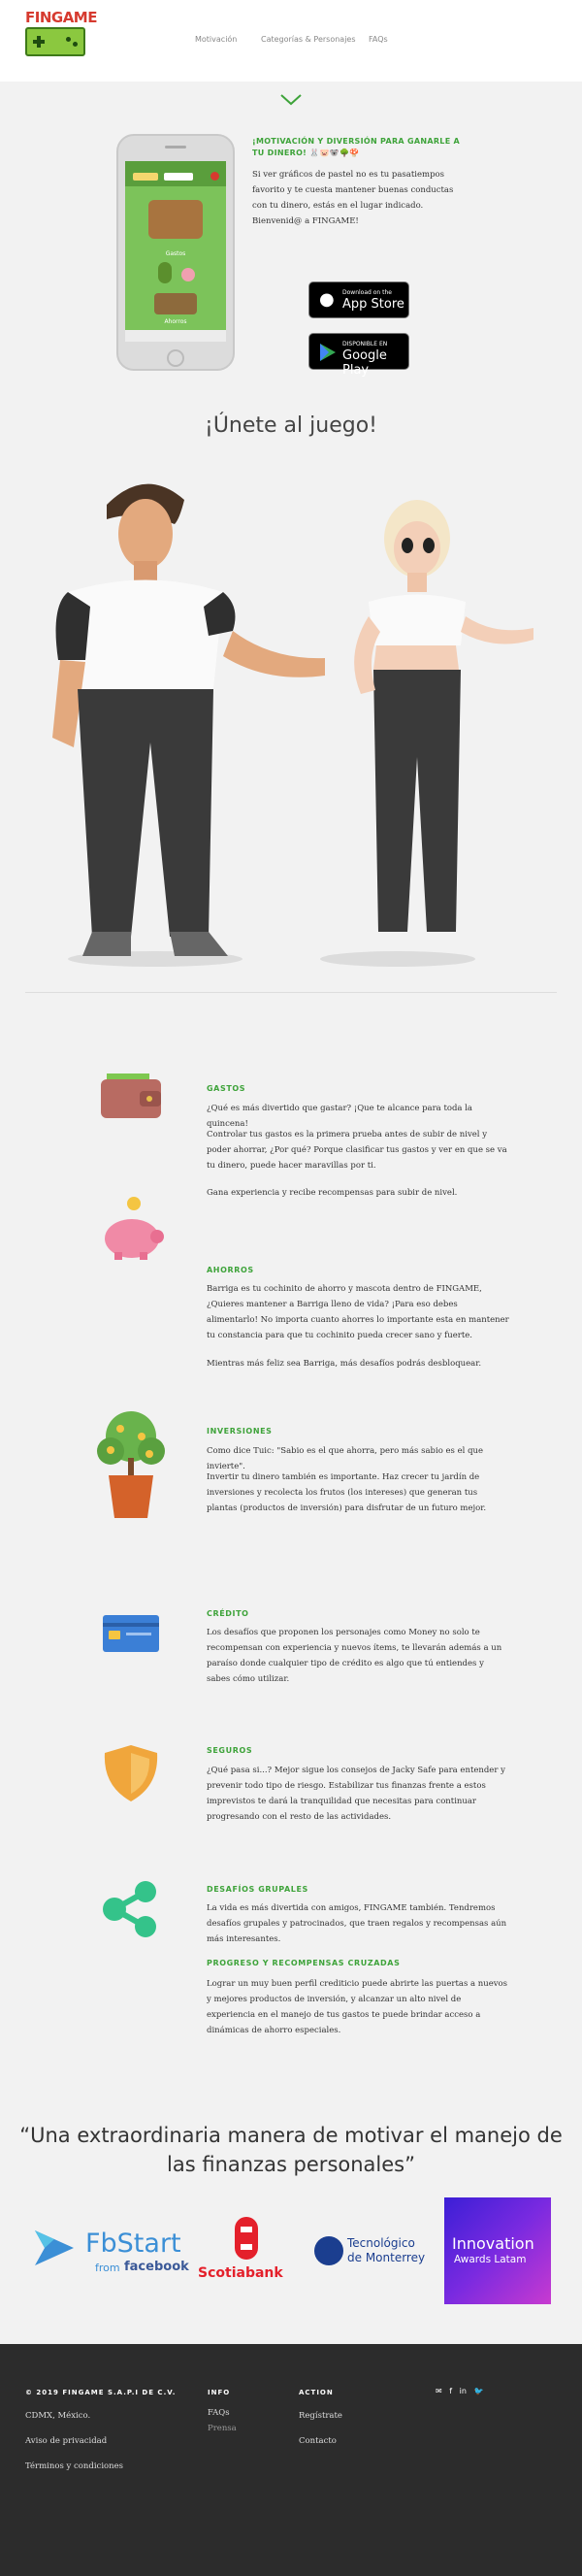 The image size is (582, 2576). What do you see at coordinates (240, 1431) in the screenshot?
I see `feature-title-inversiones: INVERSIONES` at bounding box center [240, 1431].